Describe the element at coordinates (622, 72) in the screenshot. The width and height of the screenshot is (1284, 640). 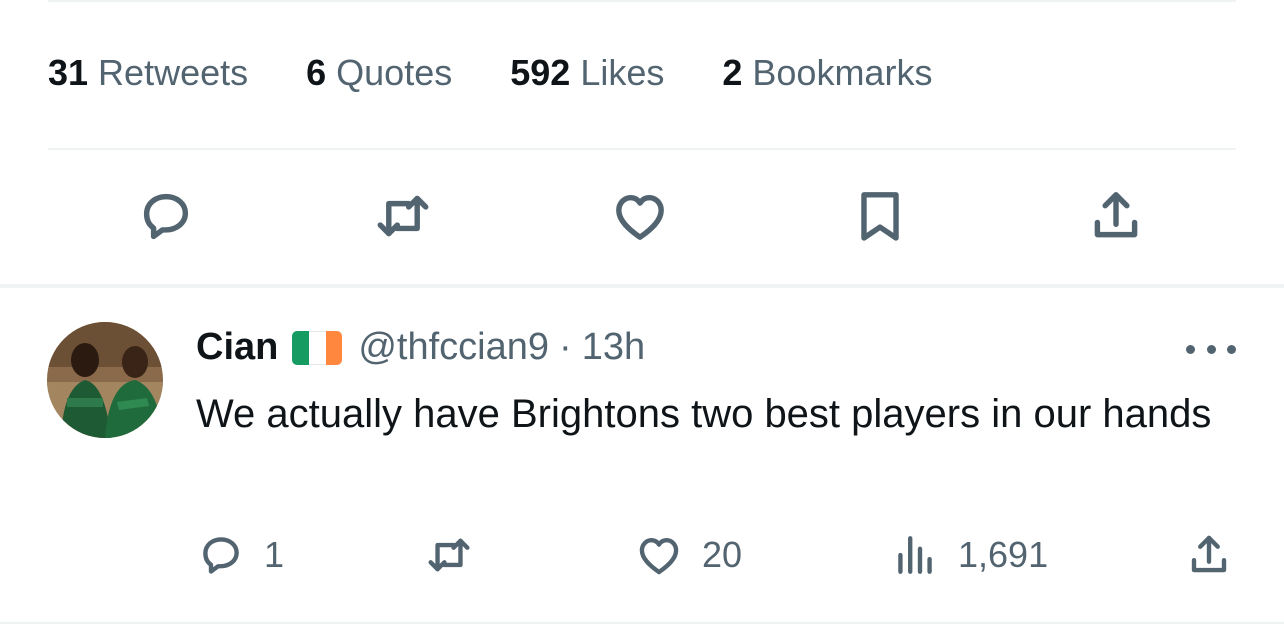
I see `likes-label: Likes` at that location.